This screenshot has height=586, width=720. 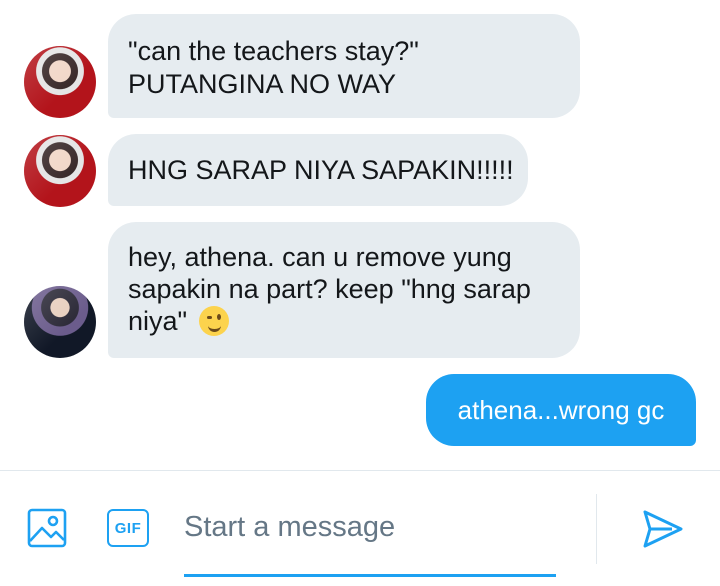 What do you see at coordinates (262, 84) in the screenshot?
I see `message-text: PUTANGINA NO WAY` at bounding box center [262, 84].